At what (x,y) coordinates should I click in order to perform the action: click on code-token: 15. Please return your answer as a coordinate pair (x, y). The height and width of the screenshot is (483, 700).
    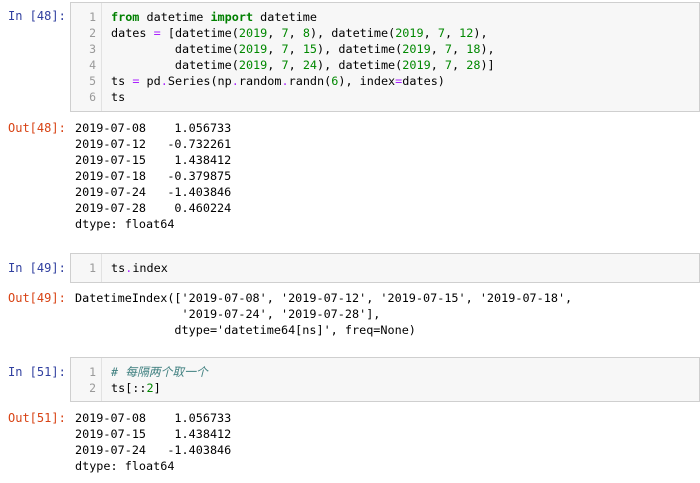
    Looking at the image, I should click on (310, 49).